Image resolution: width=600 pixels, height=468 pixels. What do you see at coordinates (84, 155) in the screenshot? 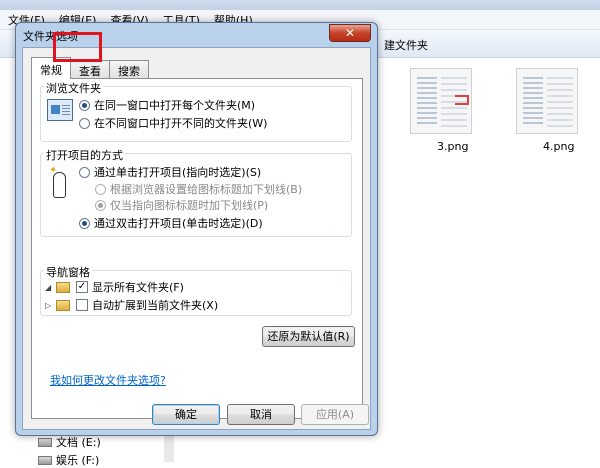
I see `click-items-title: 打开项目的方式` at bounding box center [84, 155].